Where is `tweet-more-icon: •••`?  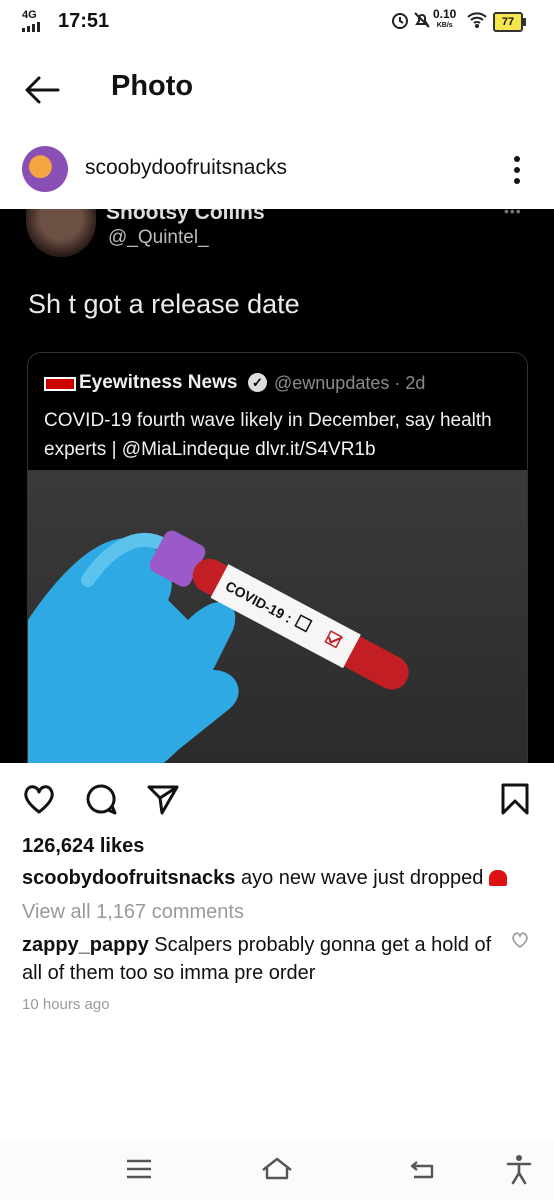 tweet-more-icon: ••• is located at coordinates (513, 214).